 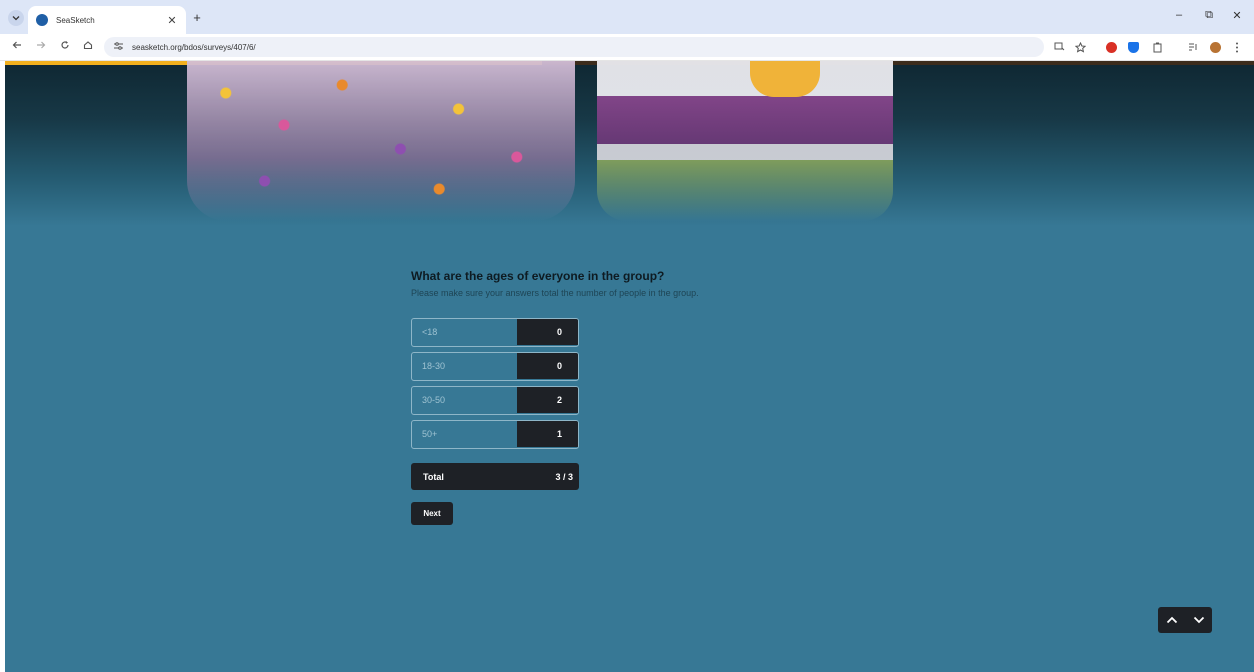 I want to click on age-row-label: 18-30, so click(x=434, y=366).